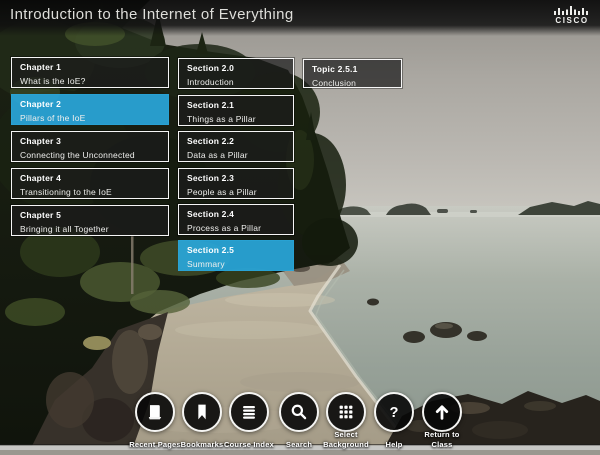 This screenshot has width=600, height=455. Describe the element at coordinates (53, 118) in the screenshot. I see `chapter-title: Pillars of the IoE` at that location.